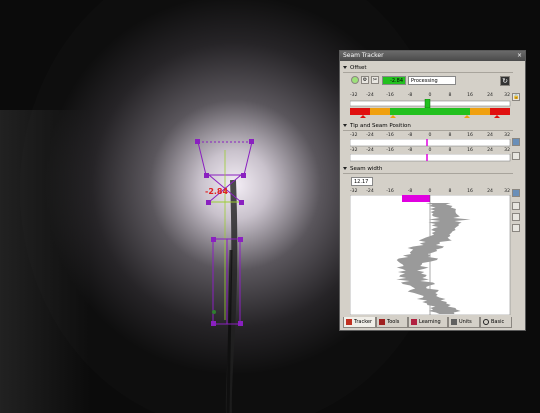 This screenshot has width=540, height=413. I want to click on close-icon: ×, so click(519, 56).